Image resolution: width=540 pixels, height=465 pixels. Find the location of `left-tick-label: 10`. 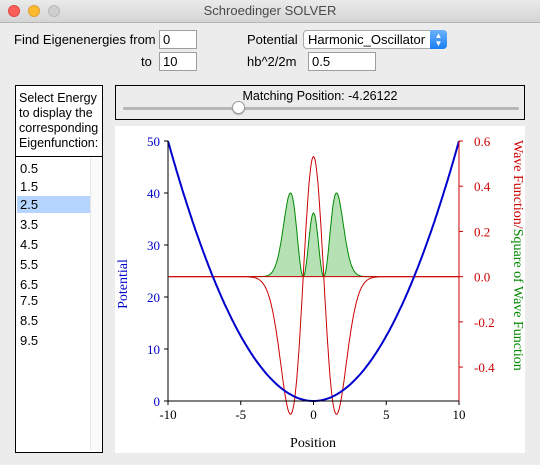

left-tick-label: 10 is located at coordinates (153, 349).